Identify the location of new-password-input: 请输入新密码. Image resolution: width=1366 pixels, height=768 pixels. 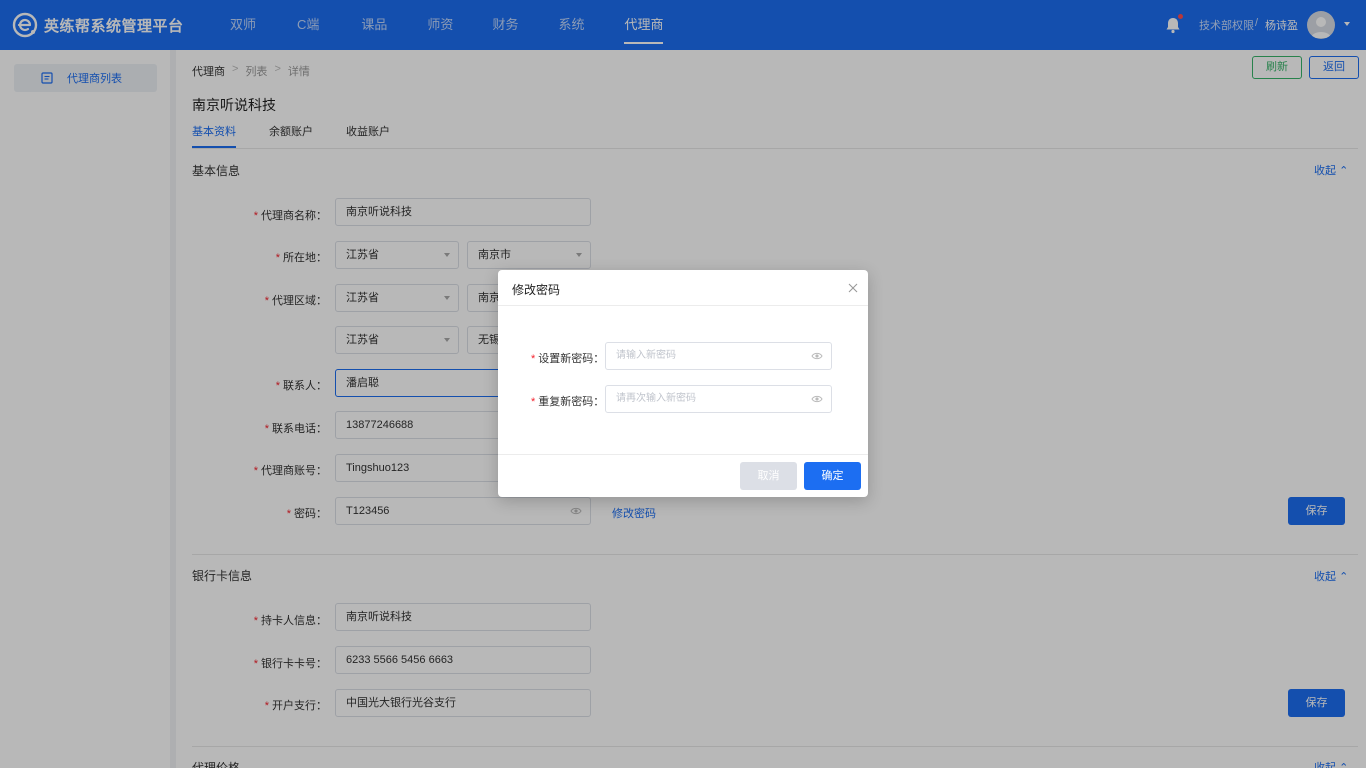
(718, 356).